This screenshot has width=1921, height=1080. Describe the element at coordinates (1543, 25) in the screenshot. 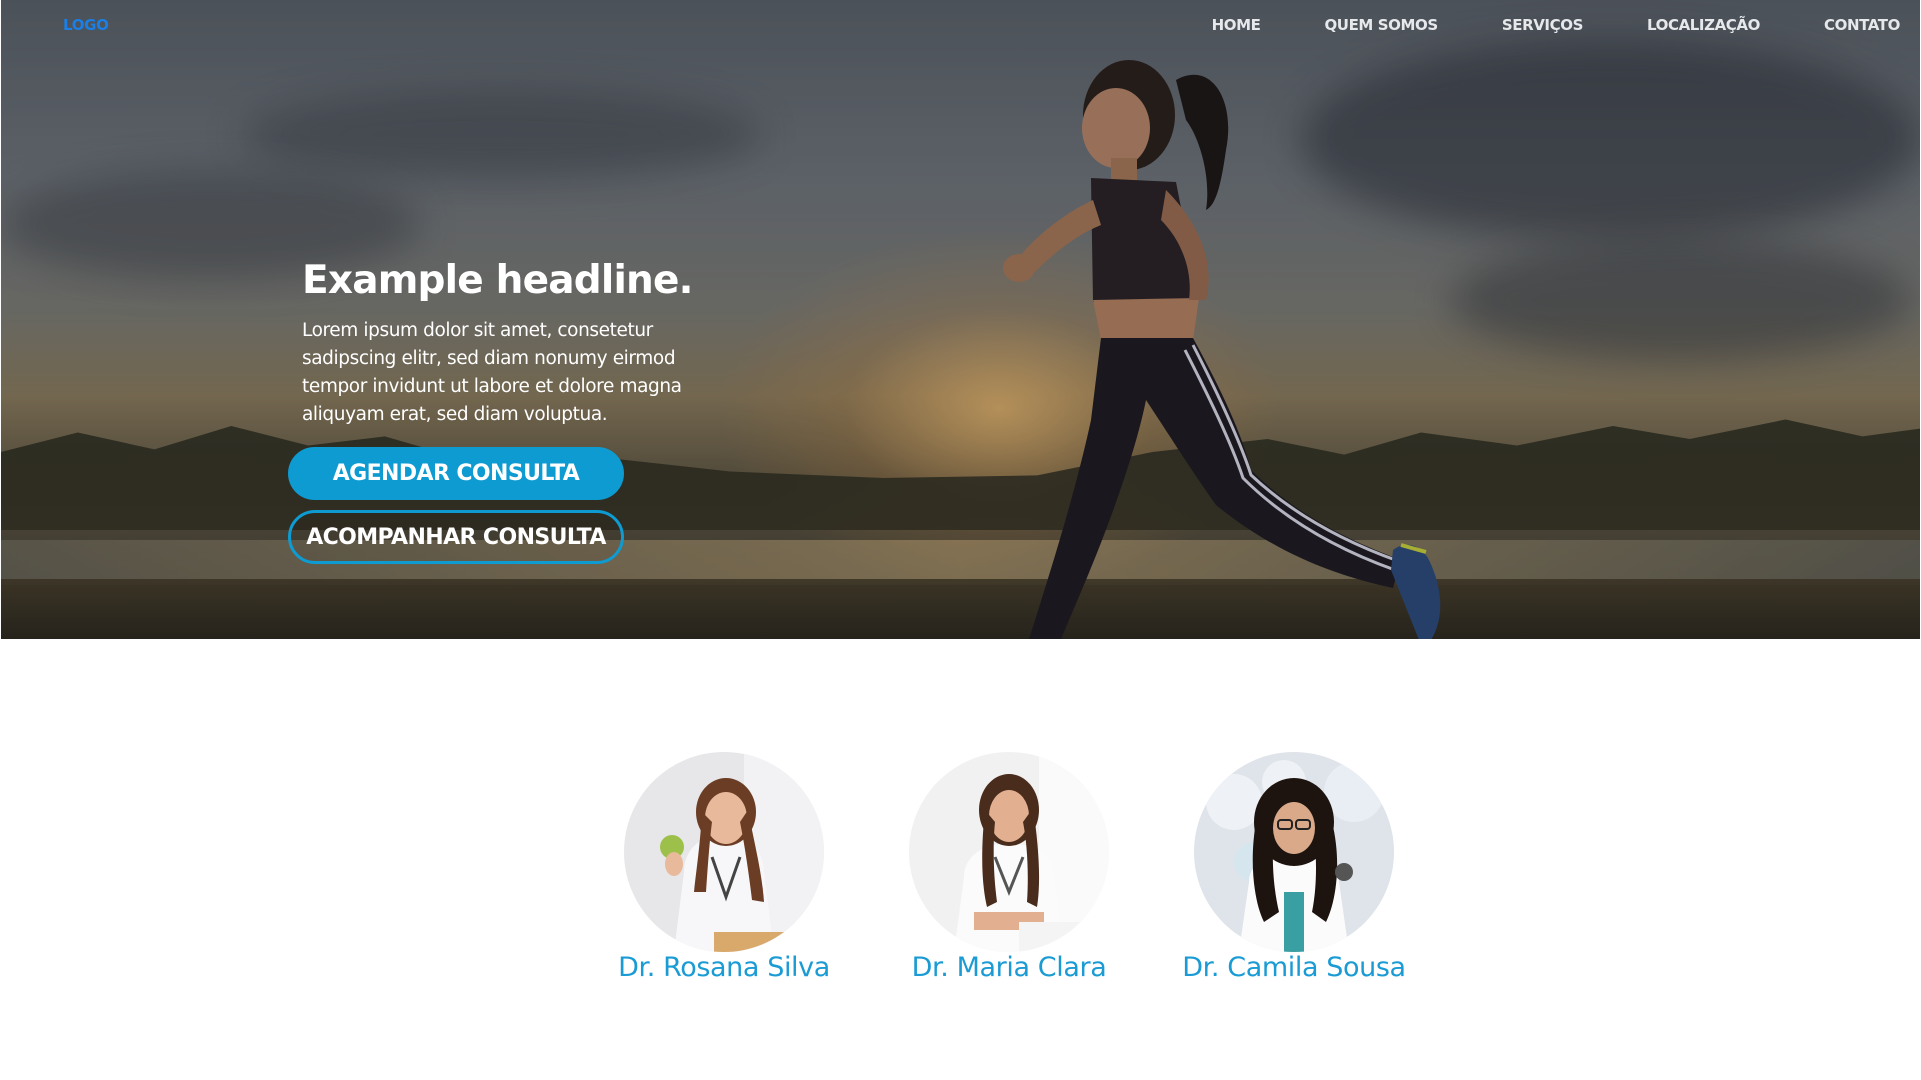

I see `nav-servicos: SERVIÇOS` at that location.